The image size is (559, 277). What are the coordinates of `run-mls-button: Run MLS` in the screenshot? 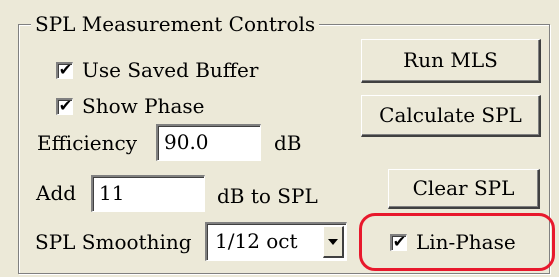 It's located at (451, 61).